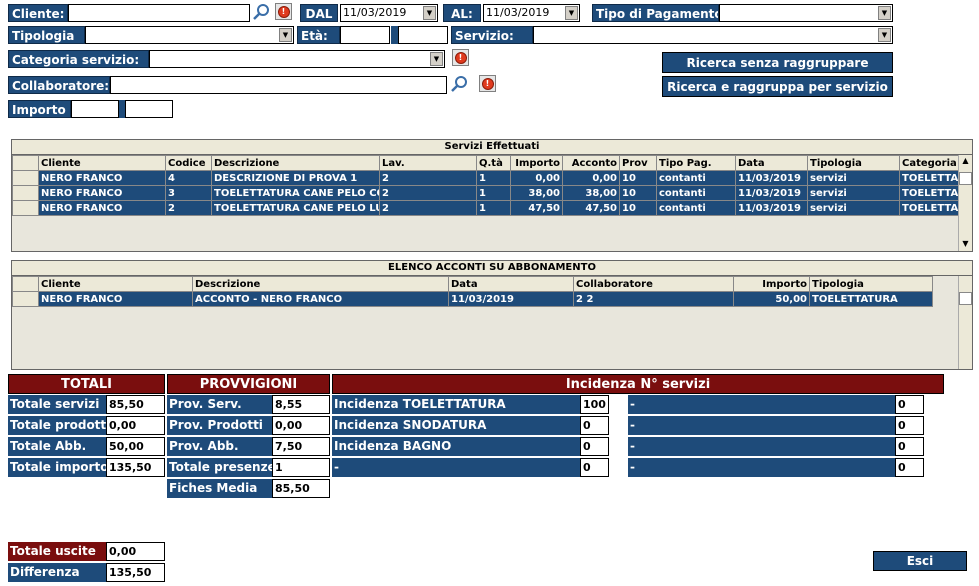 The height and width of the screenshot is (586, 979). What do you see at coordinates (59, 85) in the screenshot?
I see `collaboratore-label: Collaboratore:` at bounding box center [59, 85].